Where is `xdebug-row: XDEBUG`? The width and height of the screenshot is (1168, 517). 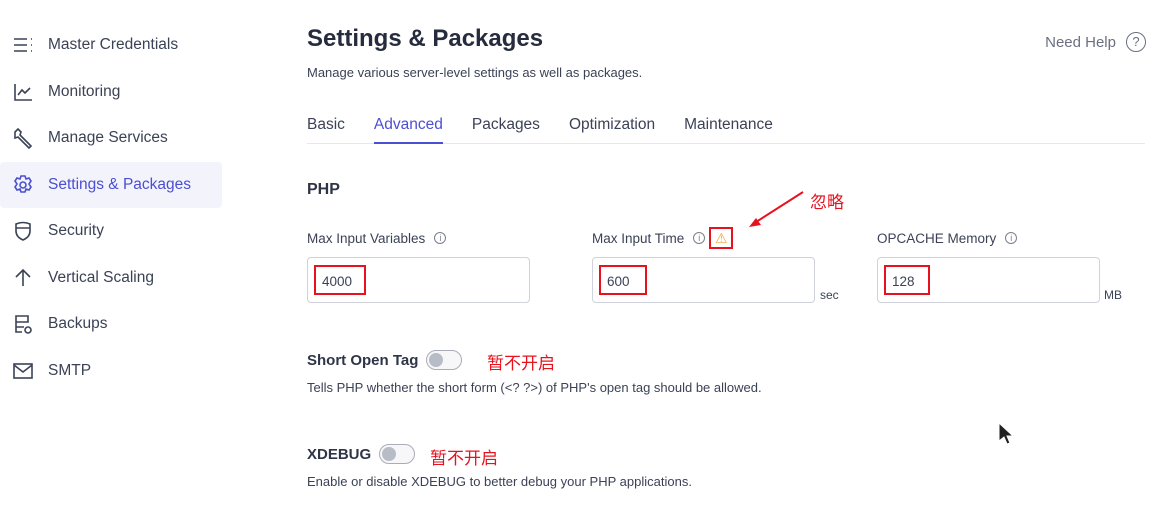
xdebug-row: XDEBUG is located at coordinates (361, 454).